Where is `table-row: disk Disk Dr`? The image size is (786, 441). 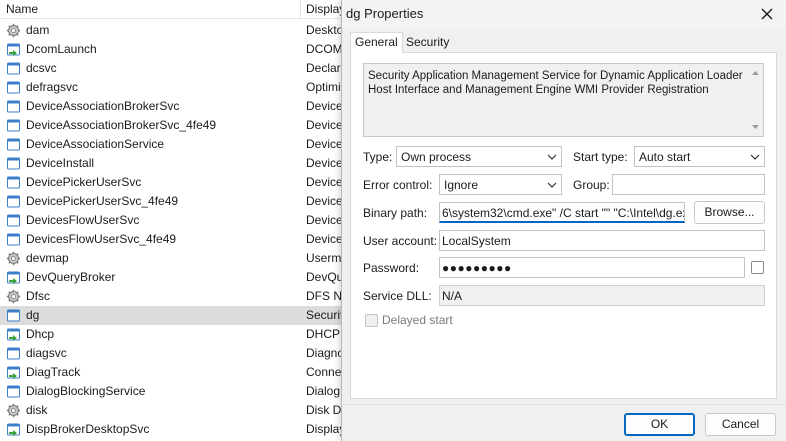 table-row: disk Disk Dr is located at coordinates (172, 410).